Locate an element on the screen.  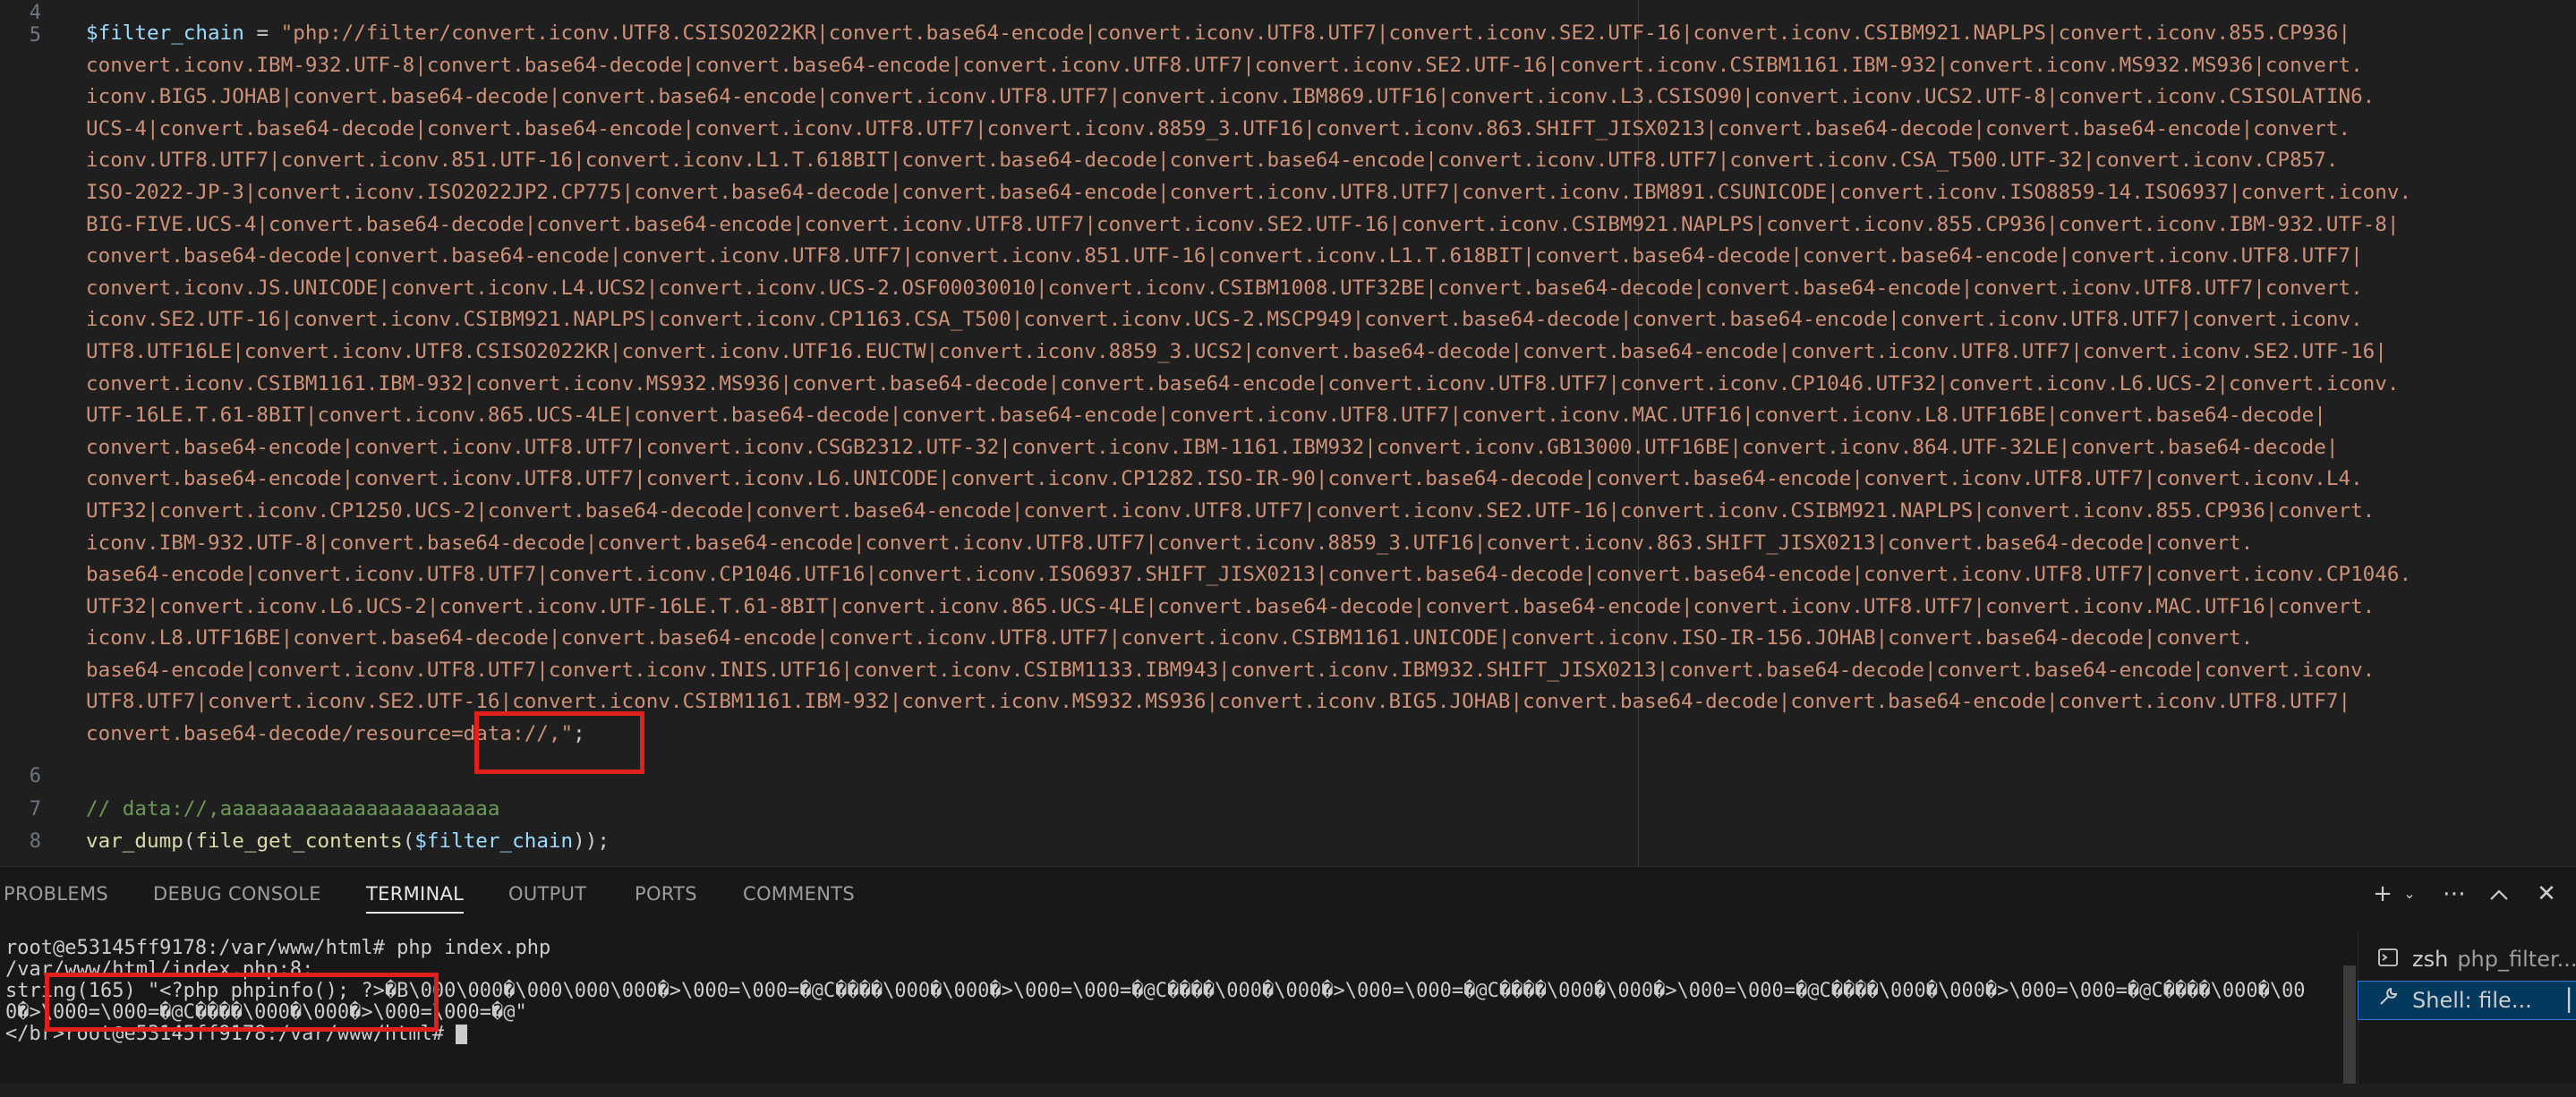
line-number: 5 is located at coordinates (35, 35).